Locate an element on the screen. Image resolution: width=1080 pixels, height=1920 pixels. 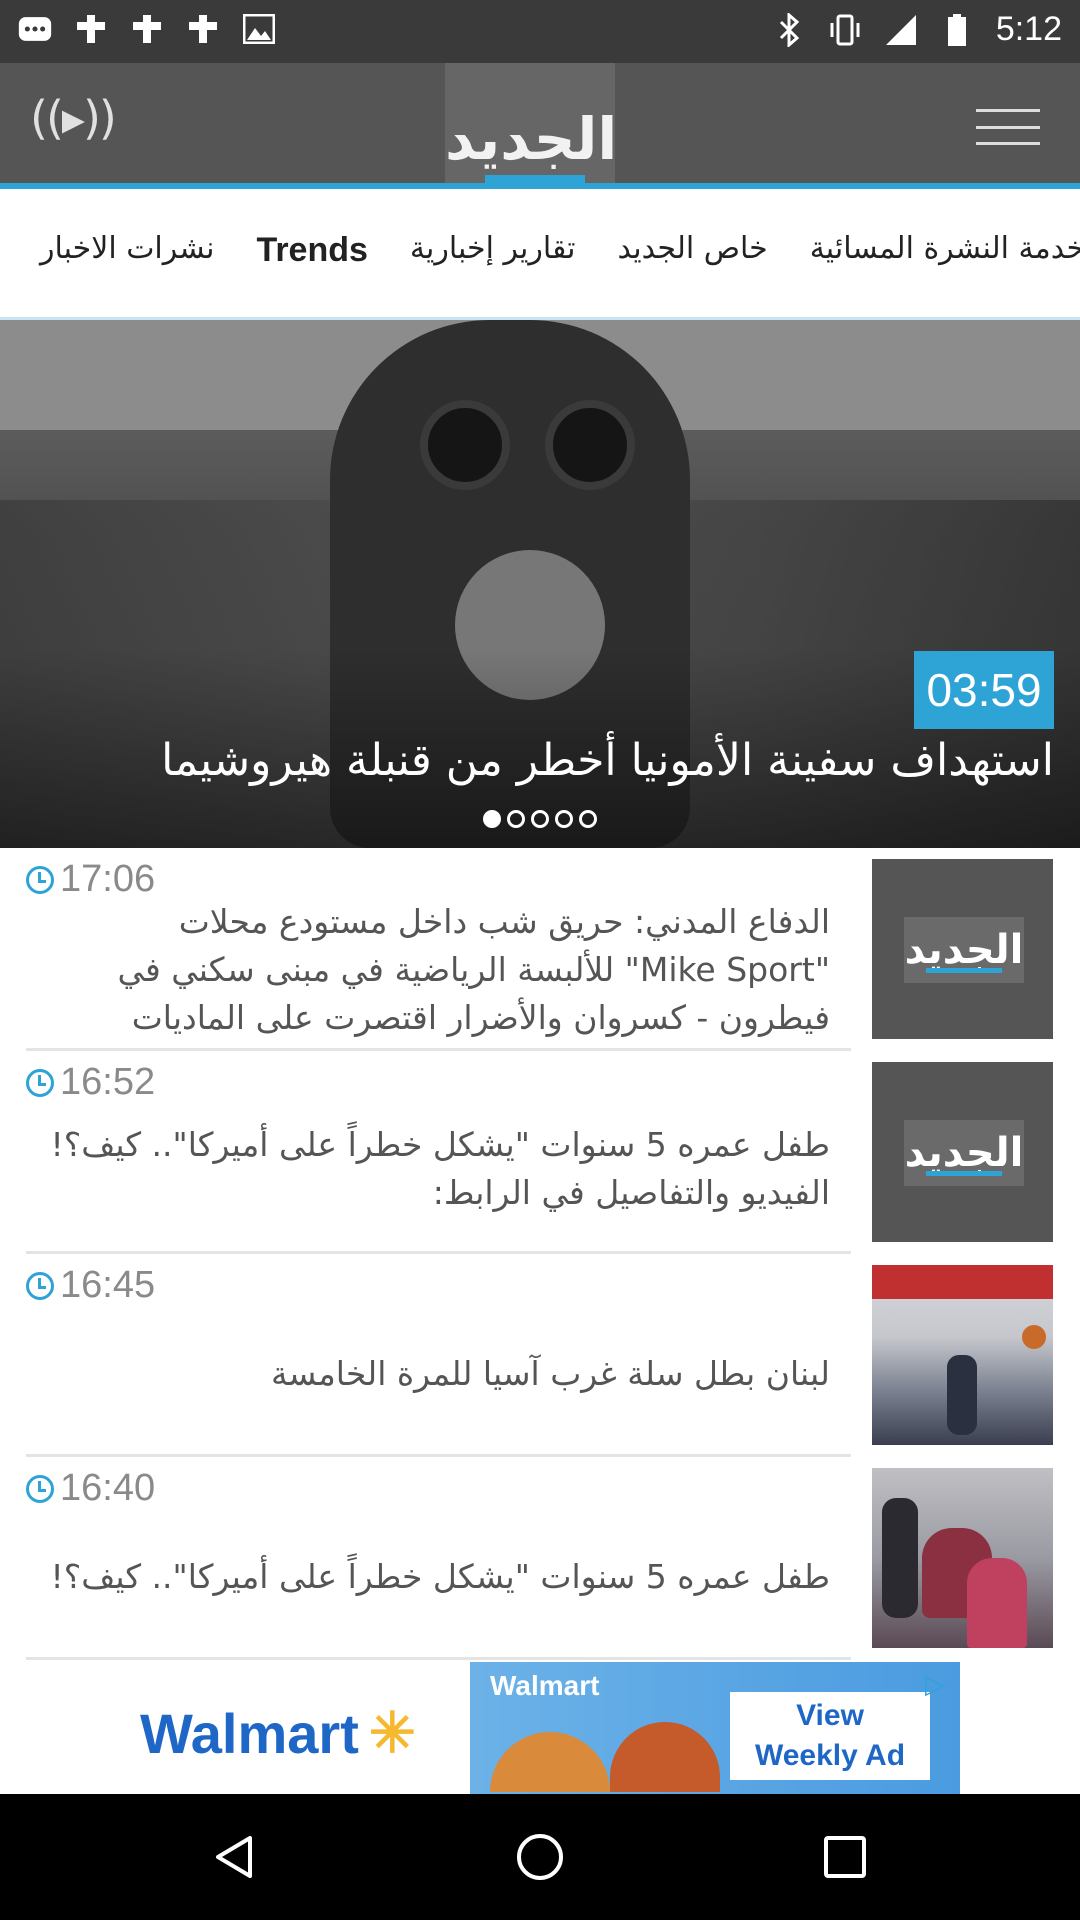
battery-icon is located at coordinates (957, 30).